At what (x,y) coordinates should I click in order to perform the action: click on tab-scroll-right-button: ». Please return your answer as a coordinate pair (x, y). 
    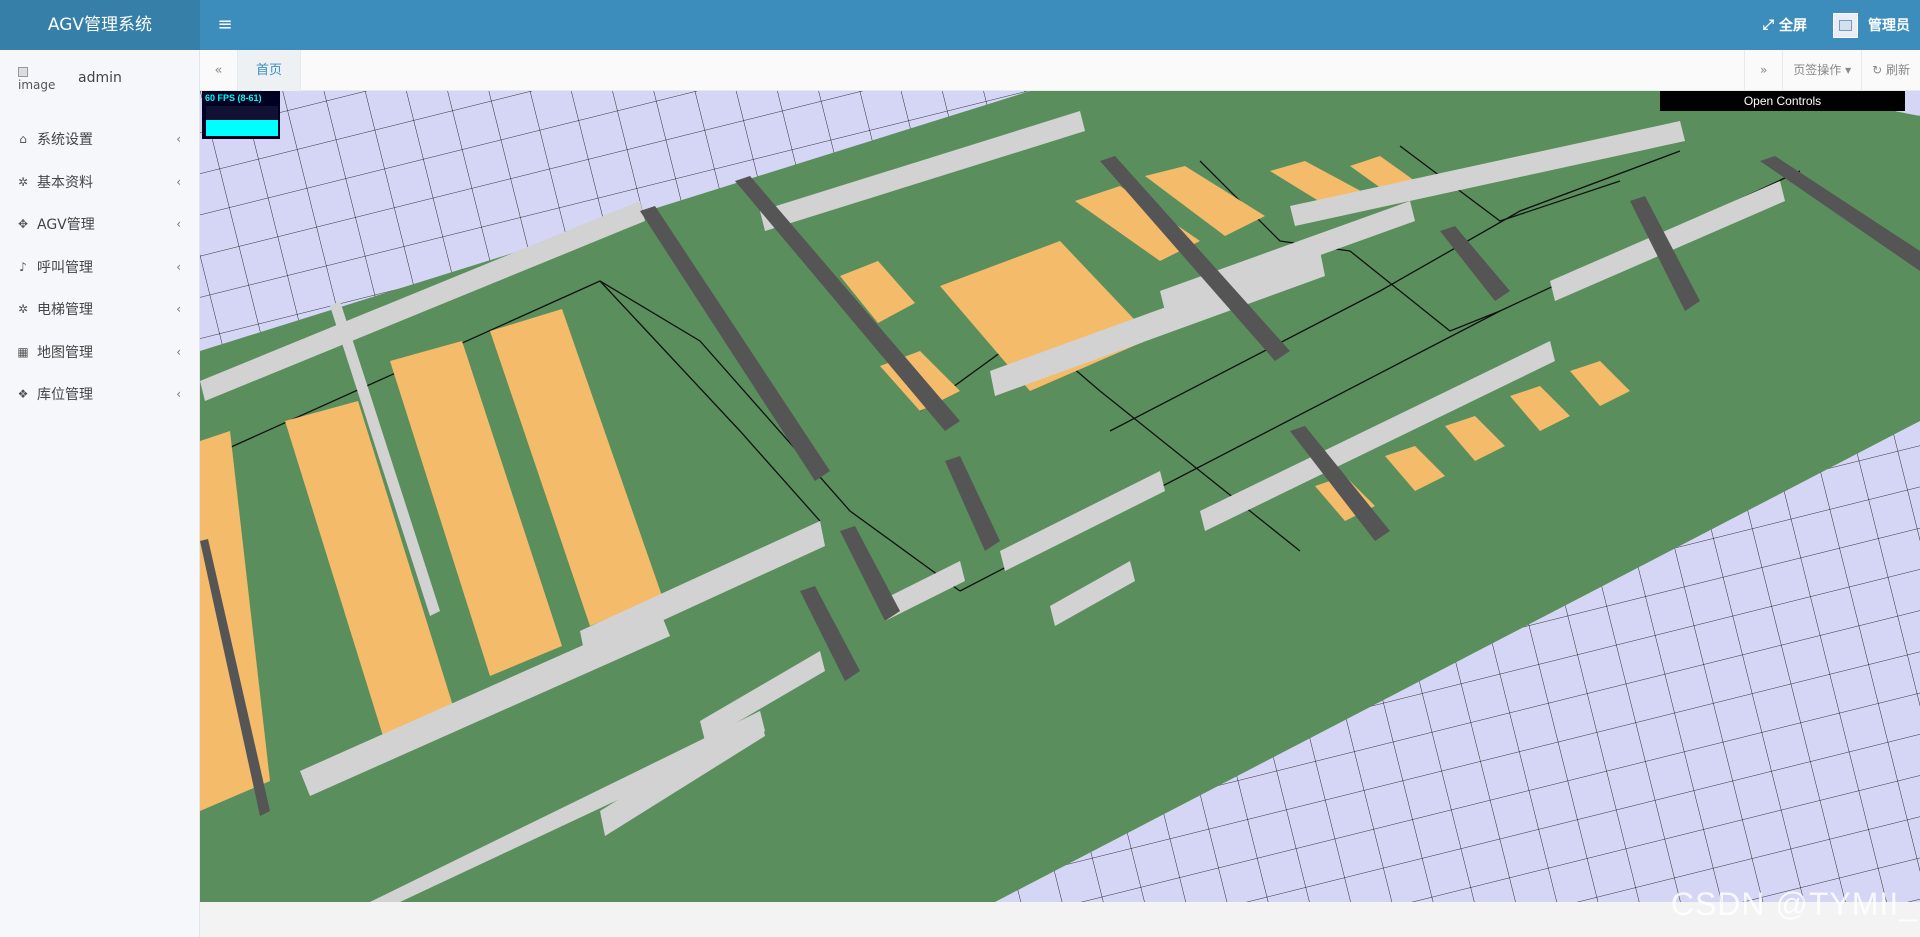
    Looking at the image, I should click on (1763, 70).